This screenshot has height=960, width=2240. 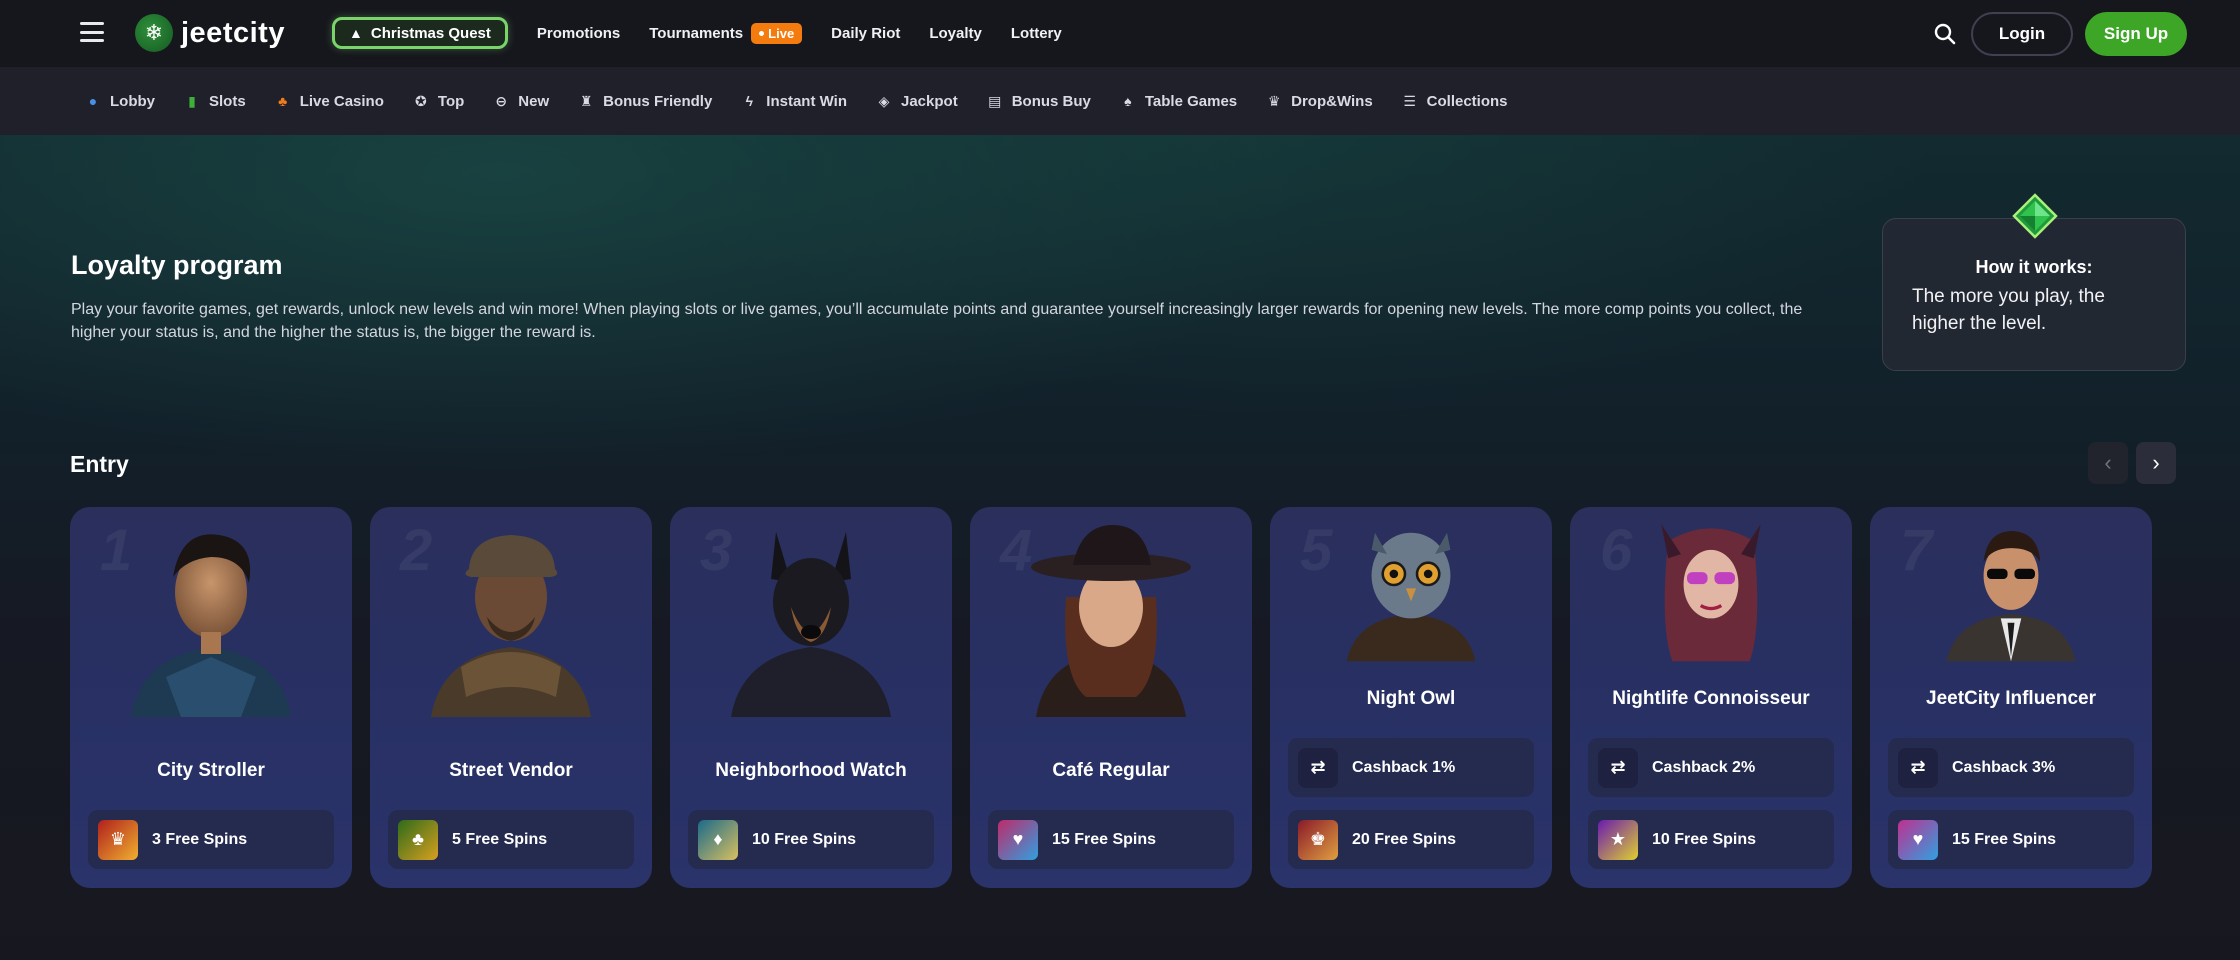 What do you see at coordinates (93, 101) in the screenshot?
I see `lobby-icon: ●` at bounding box center [93, 101].